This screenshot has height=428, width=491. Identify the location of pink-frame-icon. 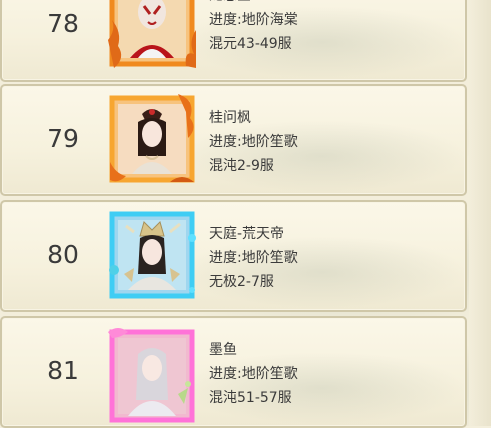
(151, 375).